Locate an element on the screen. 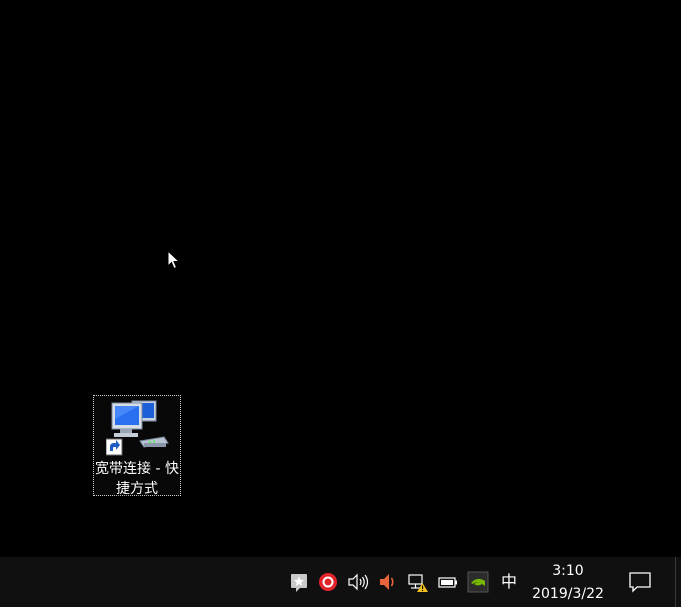 The image size is (681, 607). shortcut-label: 宽带连接 - 快捷方式 is located at coordinates (137, 479).